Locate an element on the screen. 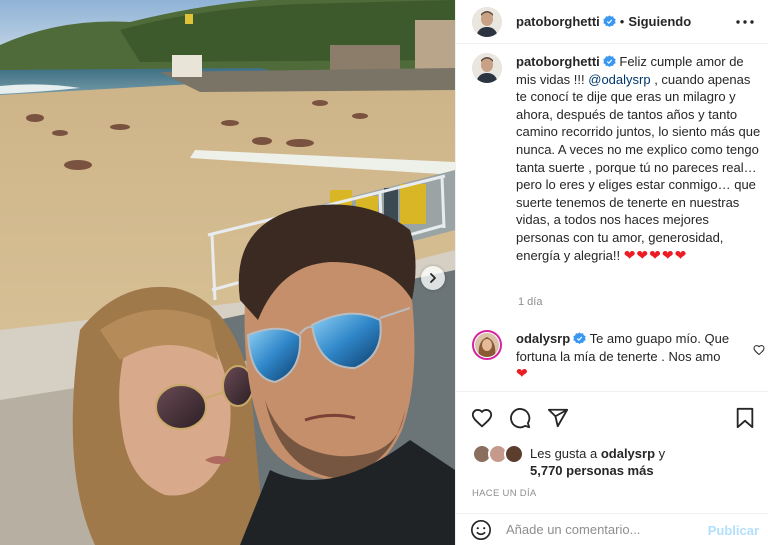  comment-avatar is located at coordinates (487, 345).